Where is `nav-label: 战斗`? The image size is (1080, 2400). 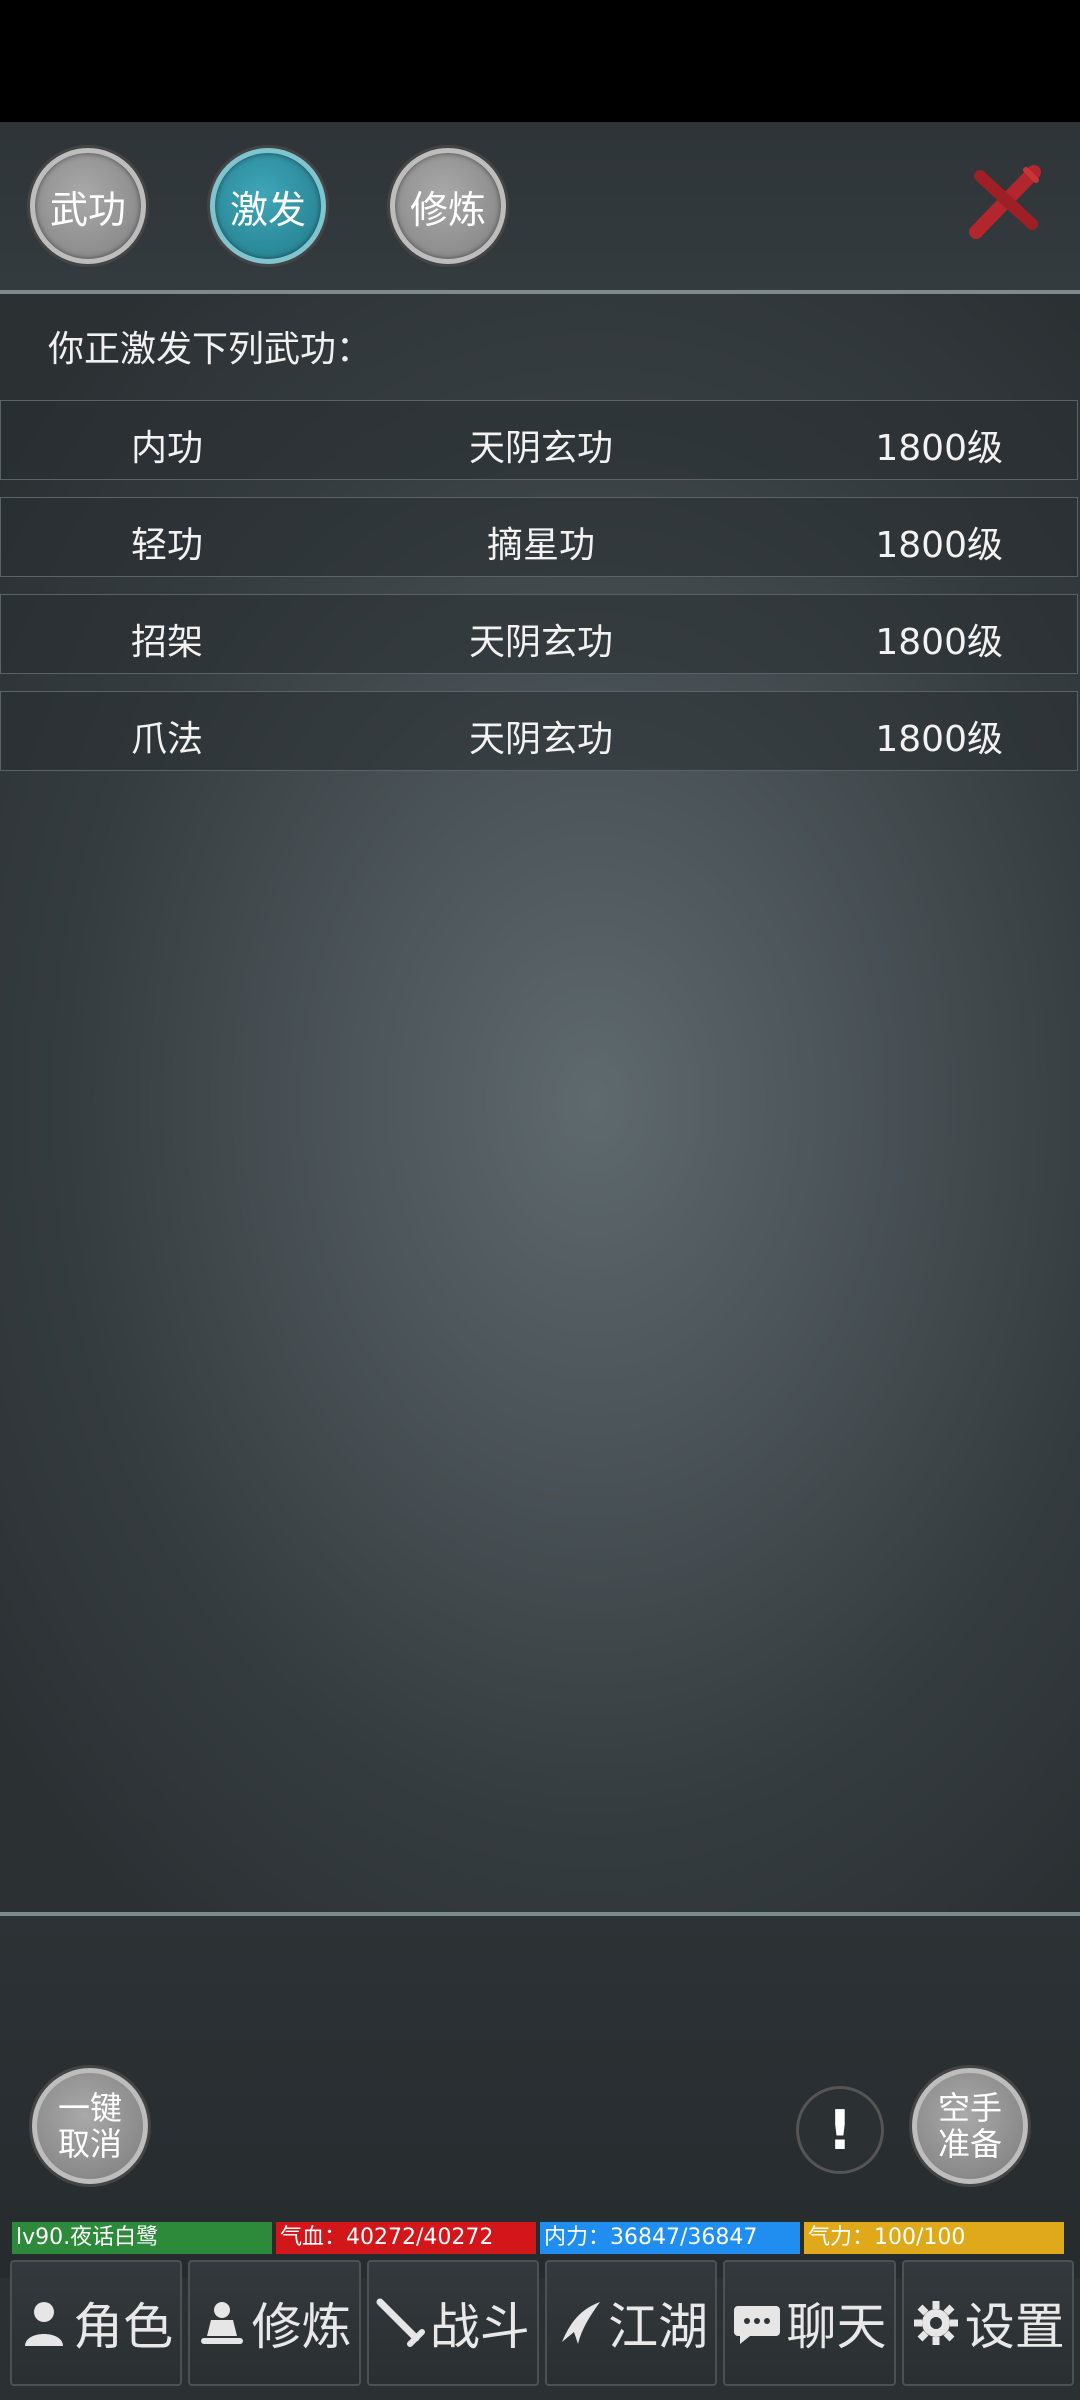
nav-label: 战斗 is located at coordinates (479, 2327).